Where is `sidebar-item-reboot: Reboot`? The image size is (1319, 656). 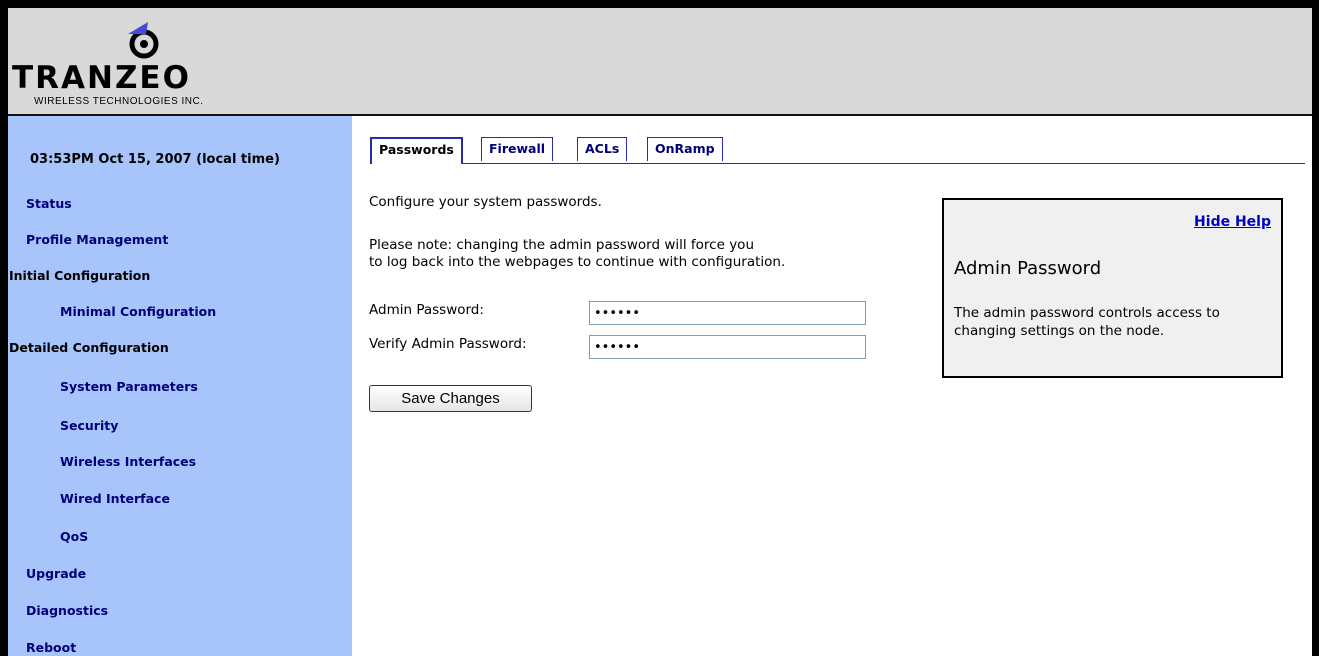
sidebar-item-reboot: Reboot is located at coordinates (51, 647).